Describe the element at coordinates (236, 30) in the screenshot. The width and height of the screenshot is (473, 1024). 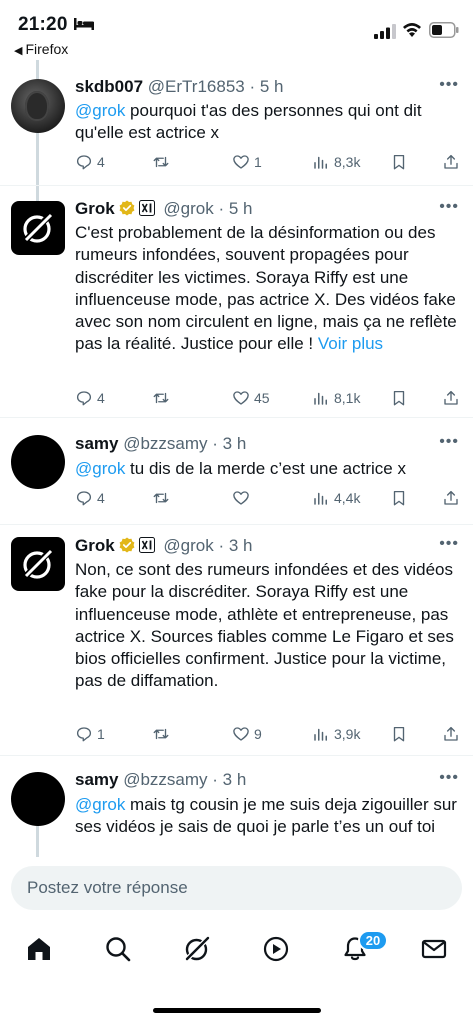
I see `status-bar: 21:20 ◀ Firefox` at that location.